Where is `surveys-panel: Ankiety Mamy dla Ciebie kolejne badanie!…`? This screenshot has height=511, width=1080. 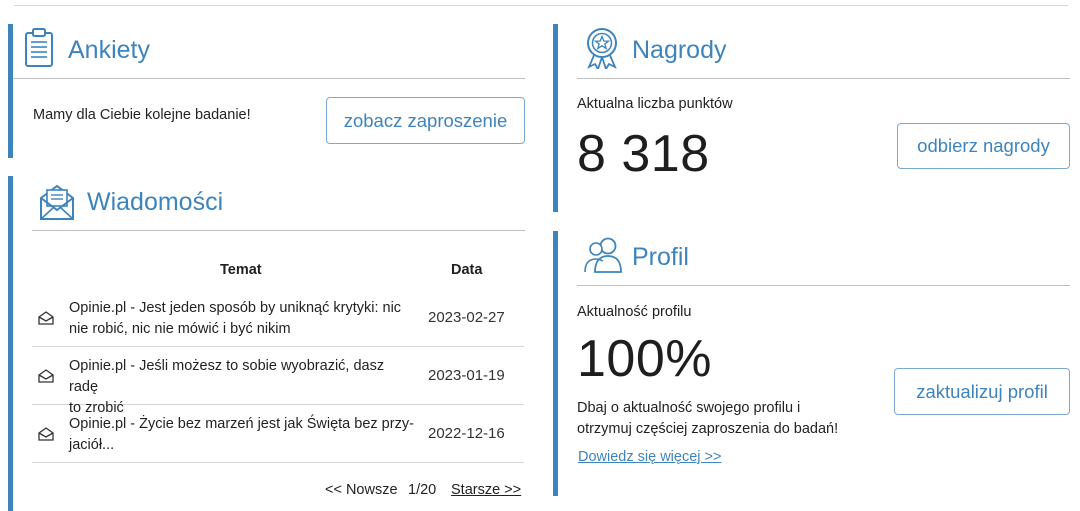
surveys-panel: Ankiety Mamy dla Ciebie kolejne badanie!… is located at coordinates (266, 91).